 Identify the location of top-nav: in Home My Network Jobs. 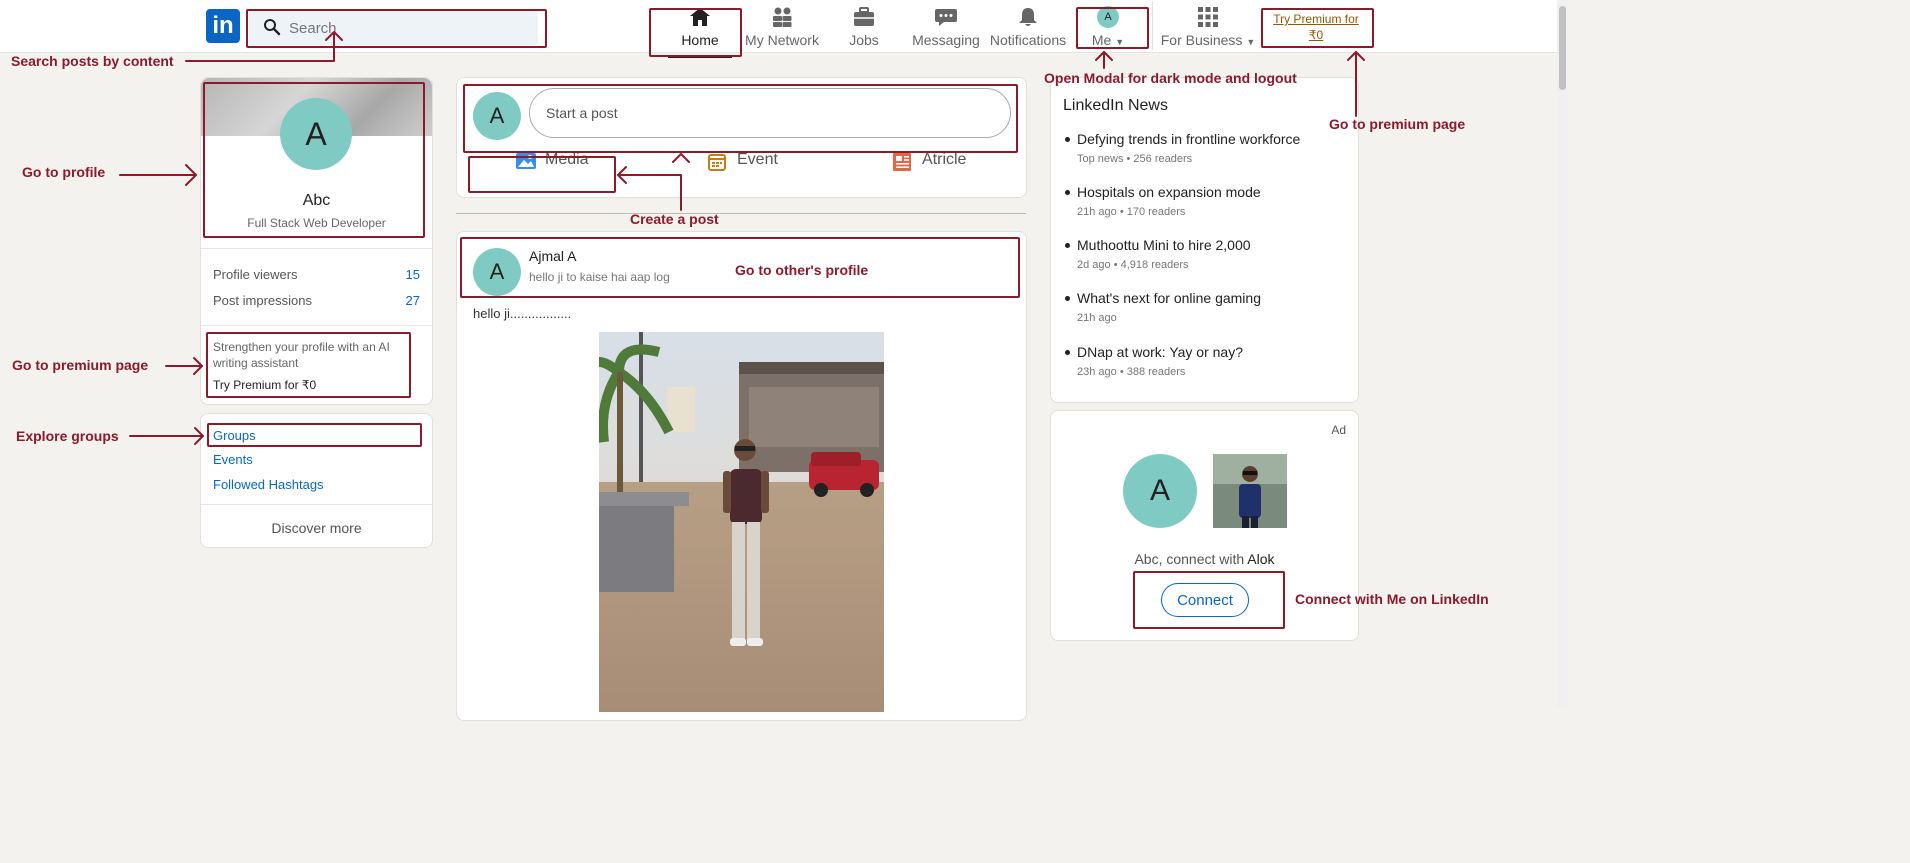
(784, 29).